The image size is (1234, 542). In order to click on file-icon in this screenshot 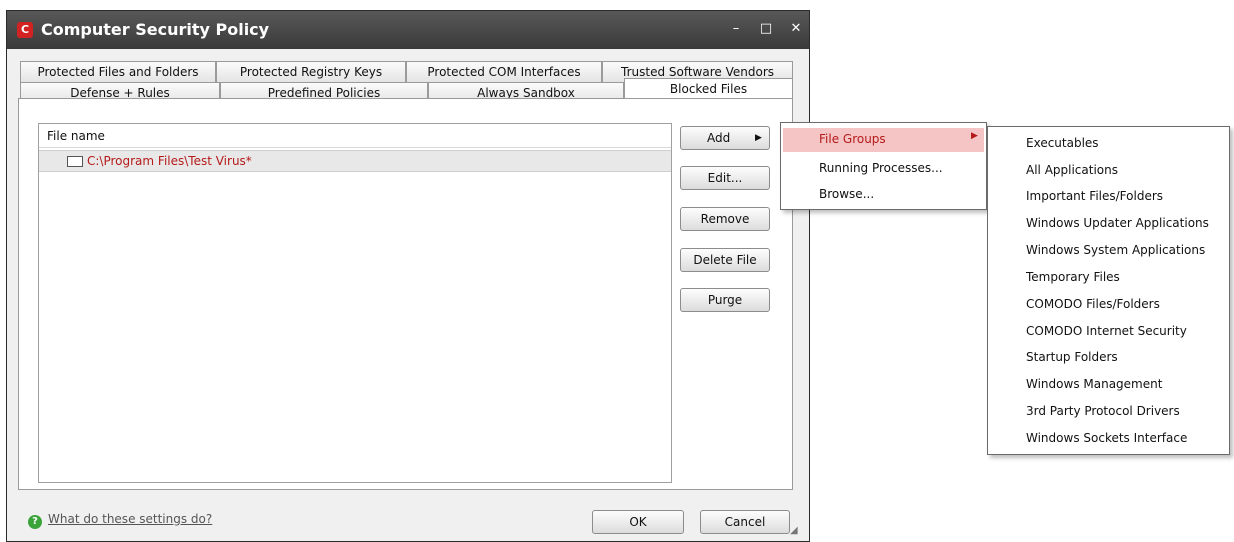, I will do `click(75, 161)`.